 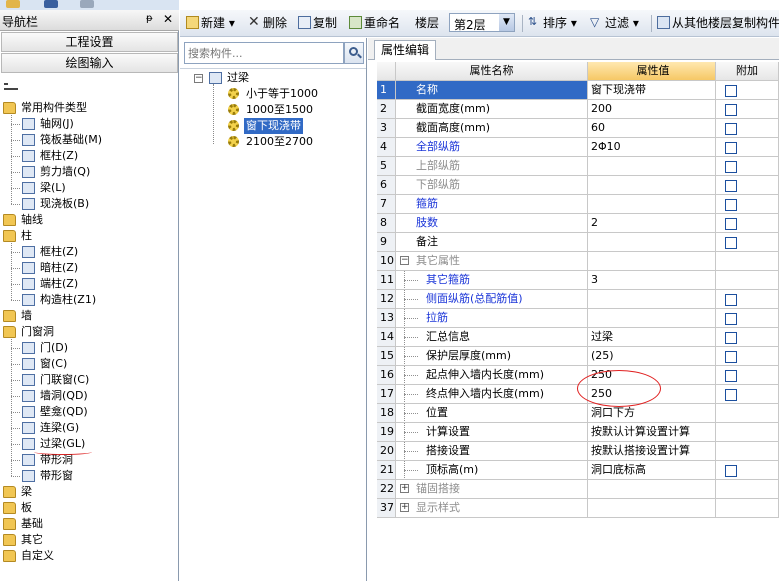 What do you see at coordinates (273, 126) in the screenshot?
I see `component-item-selected: 窗下现浇带` at bounding box center [273, 126].